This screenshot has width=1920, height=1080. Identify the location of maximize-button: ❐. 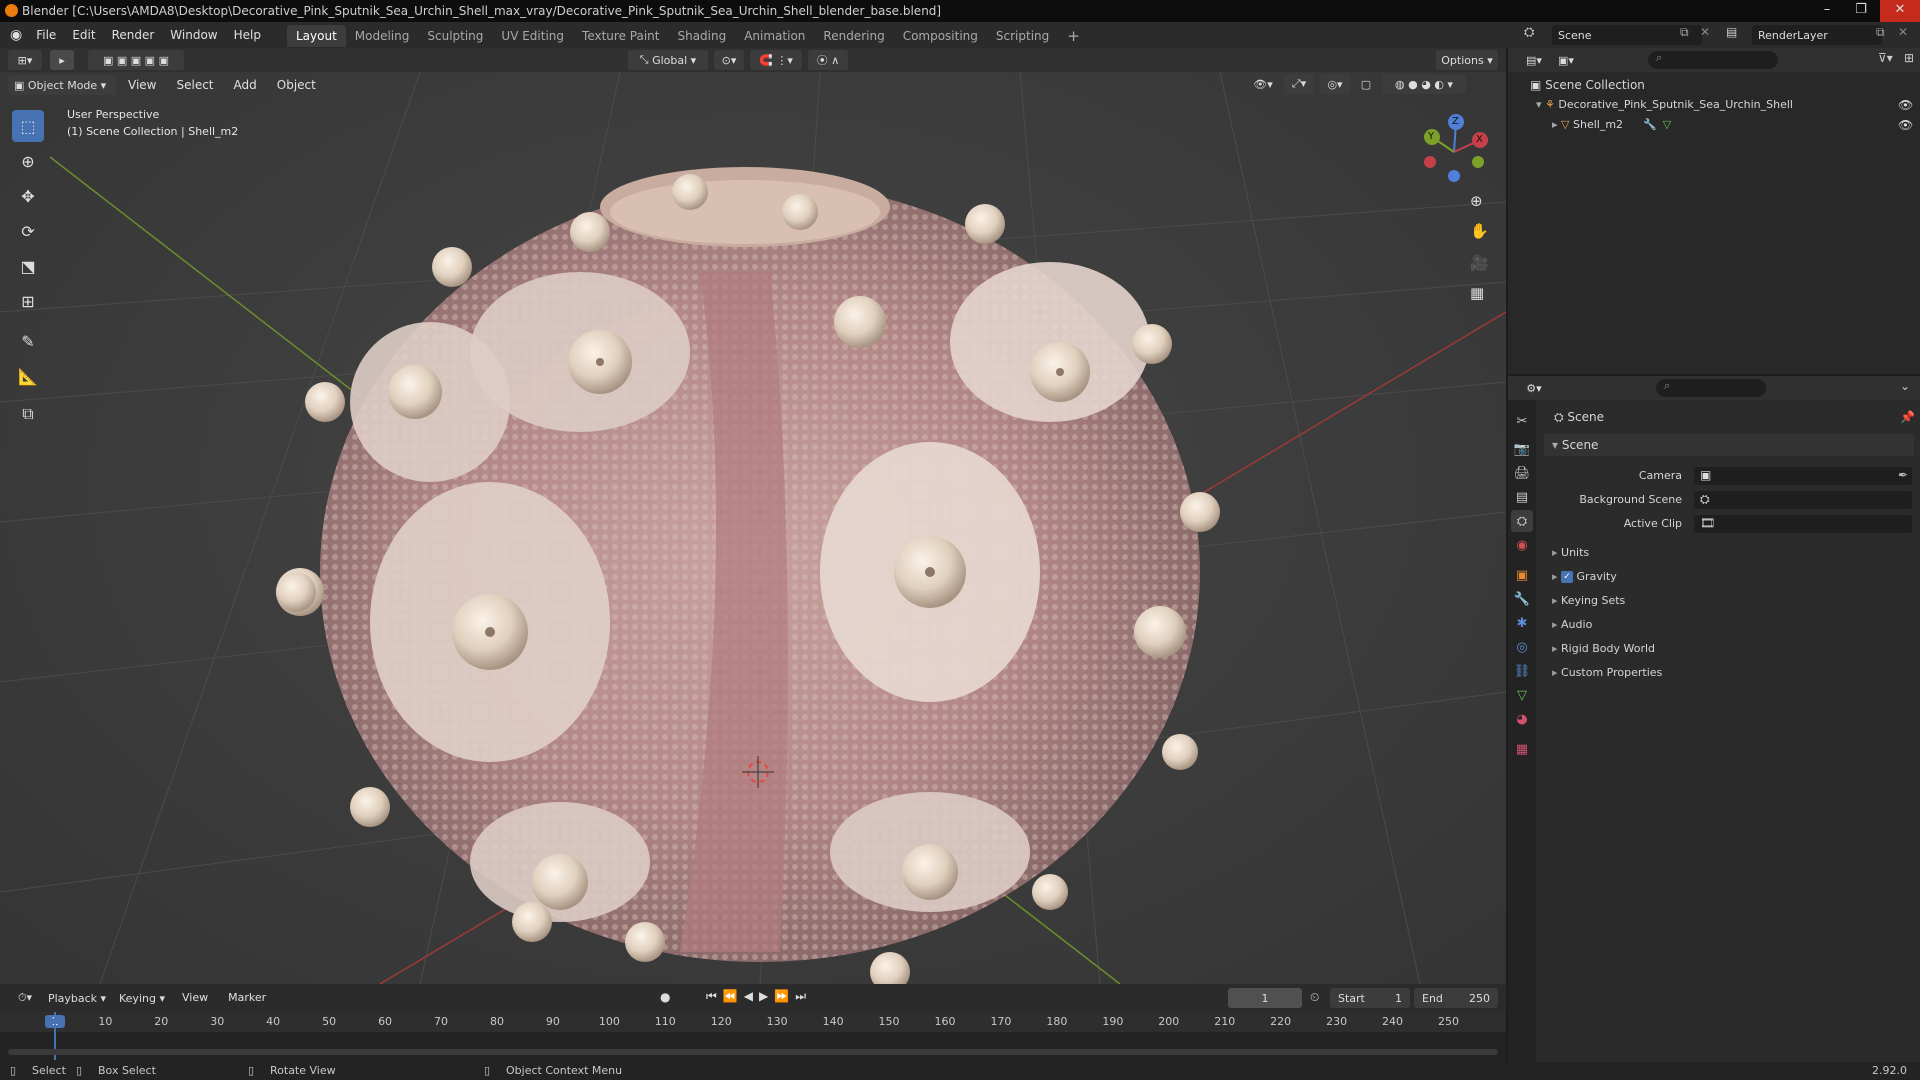
(1861, 11).